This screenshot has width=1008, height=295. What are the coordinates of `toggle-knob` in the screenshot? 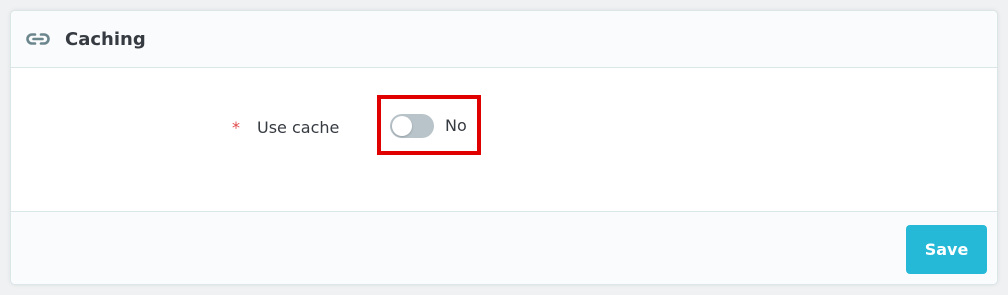 It's located at (402, 126).